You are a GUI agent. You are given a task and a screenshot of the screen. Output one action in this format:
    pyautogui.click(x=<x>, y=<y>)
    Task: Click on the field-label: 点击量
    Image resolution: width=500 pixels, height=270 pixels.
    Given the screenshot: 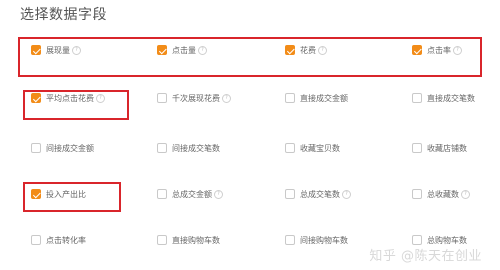 What is the action you would take?
    pyautogui.click(x=184, y=50)
    